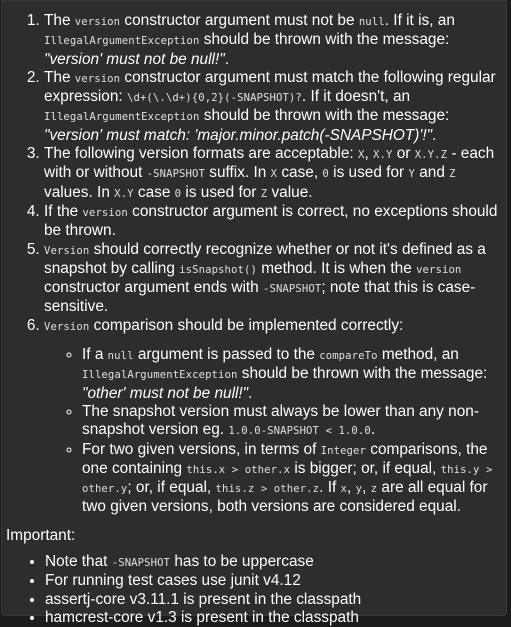 The height and width of the screenshot is (627, 511). I want to click on text-segment: value., so click(290, 192).